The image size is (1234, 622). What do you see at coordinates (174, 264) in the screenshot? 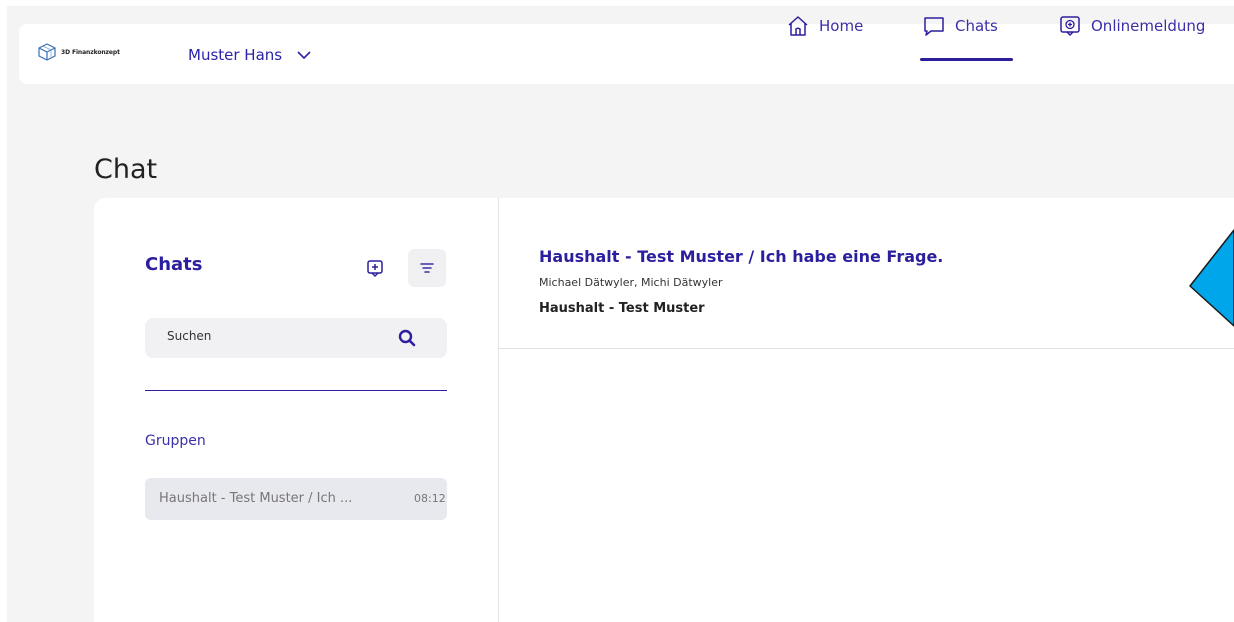
I see `sidebar-title: Chats` at bounding box center [174, 264].